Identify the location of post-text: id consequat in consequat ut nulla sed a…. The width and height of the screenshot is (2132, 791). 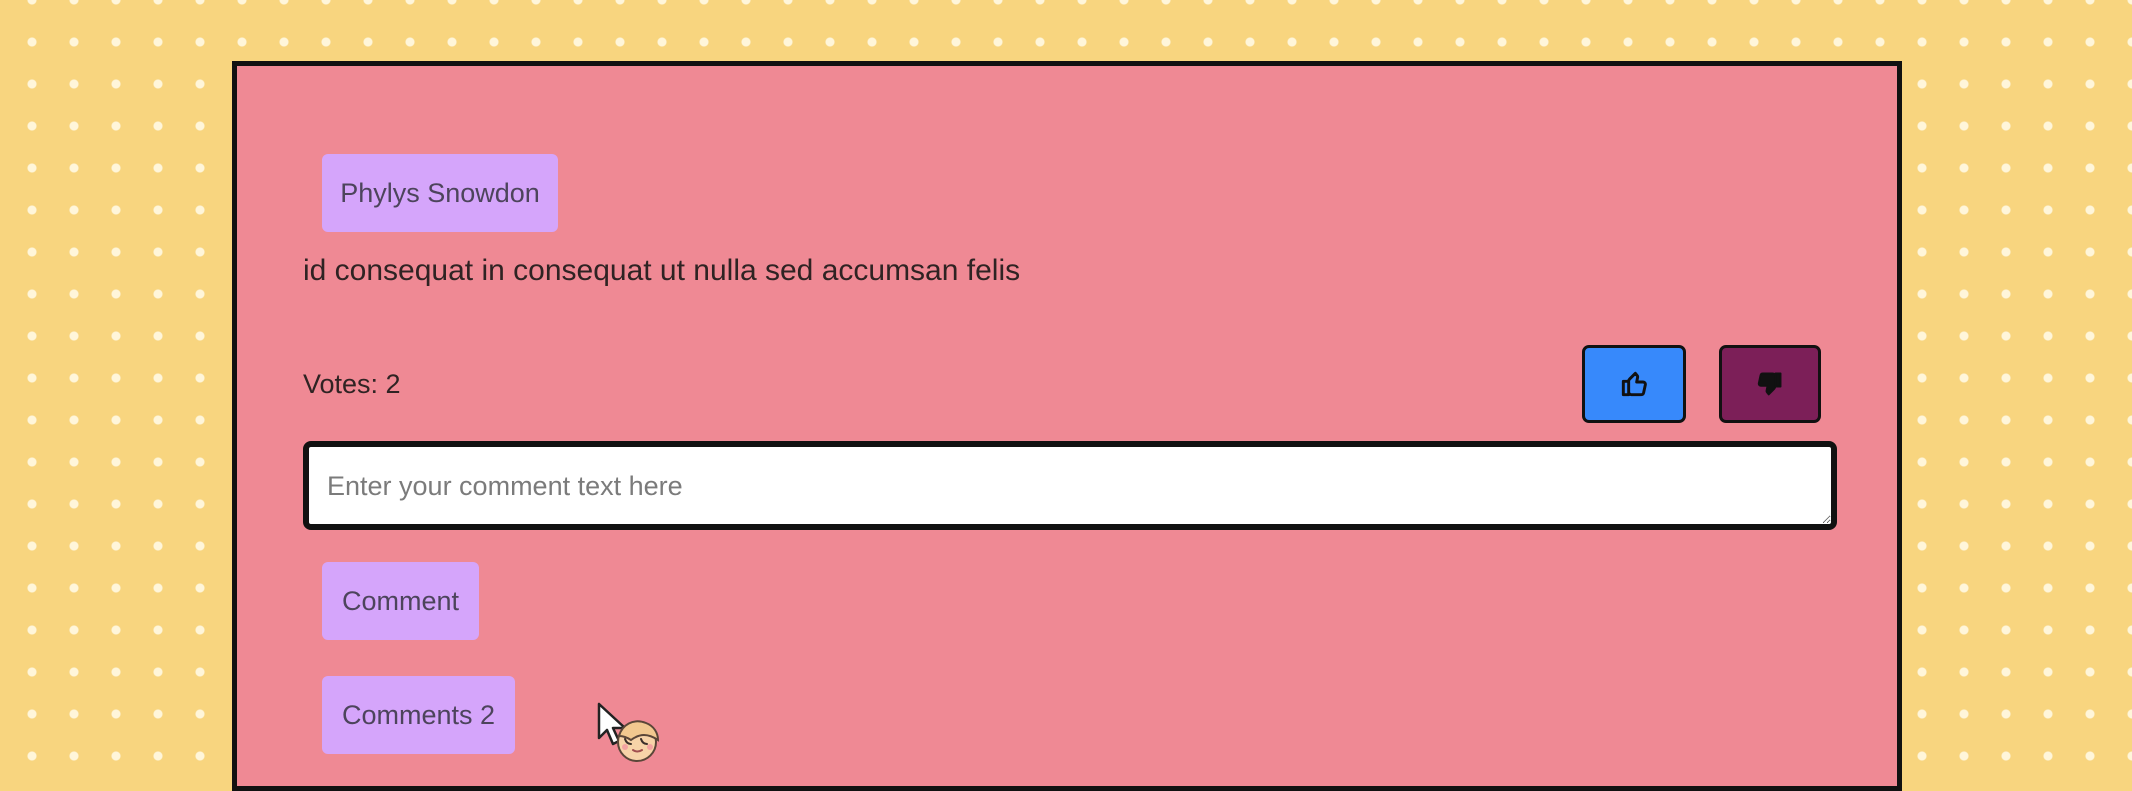
(662, 270).